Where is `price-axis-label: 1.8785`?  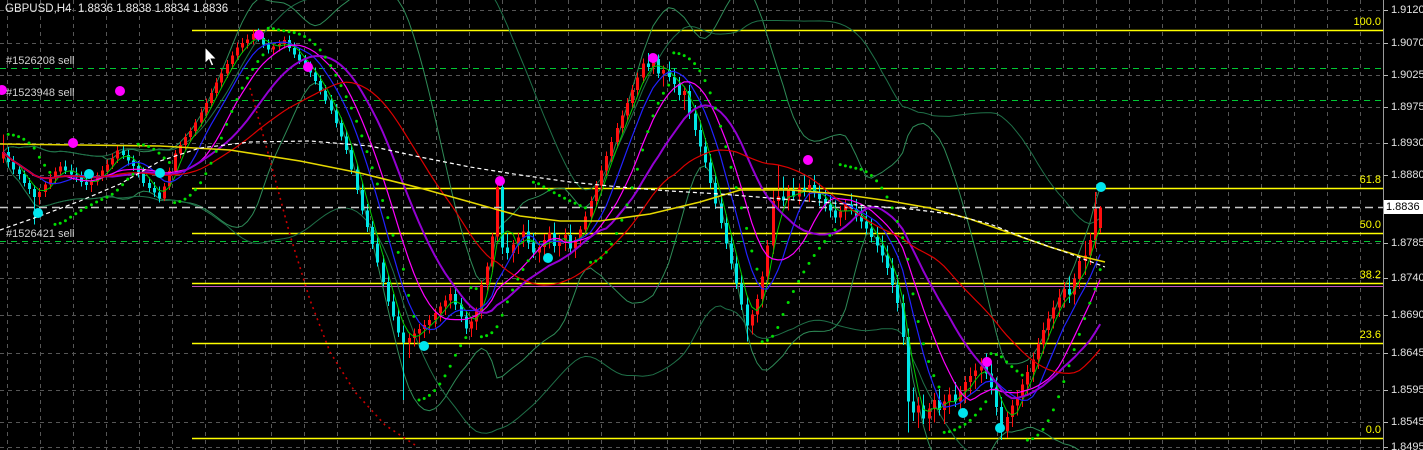 price-axis-label: 1.8785 is located at coordinates (1407, 243).